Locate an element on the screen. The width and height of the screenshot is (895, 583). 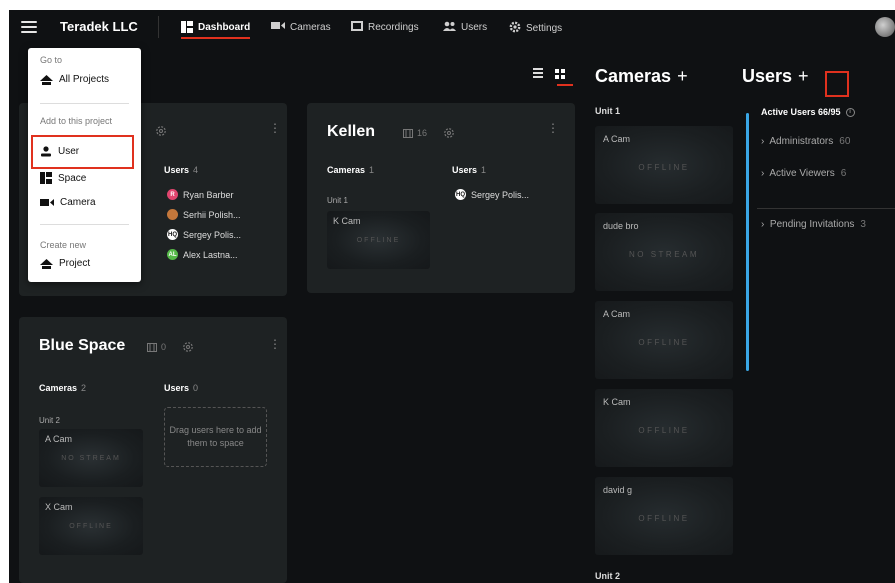
list-view-icon is located at coordinates (538, 74).